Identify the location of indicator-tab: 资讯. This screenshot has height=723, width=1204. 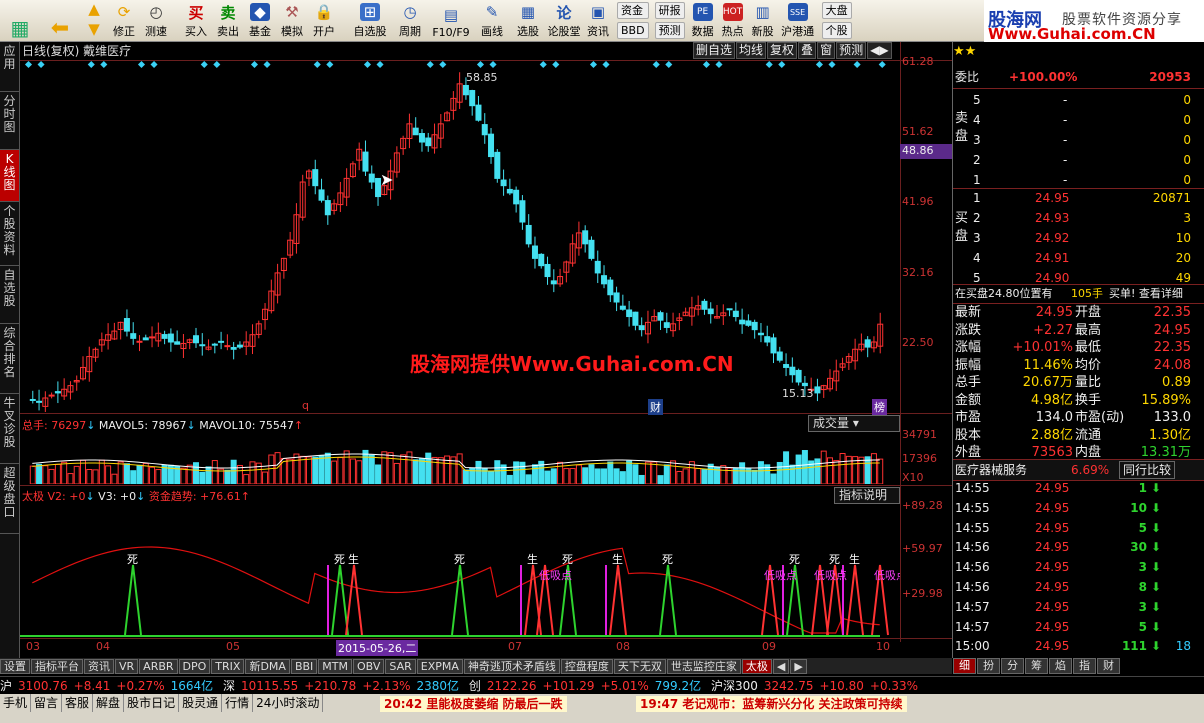
(99, 666).